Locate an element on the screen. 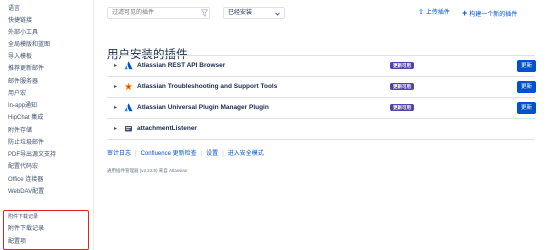 The height and width of the screenshot is (250, 554). support-tools-icon is located at coordinates (128, 86).